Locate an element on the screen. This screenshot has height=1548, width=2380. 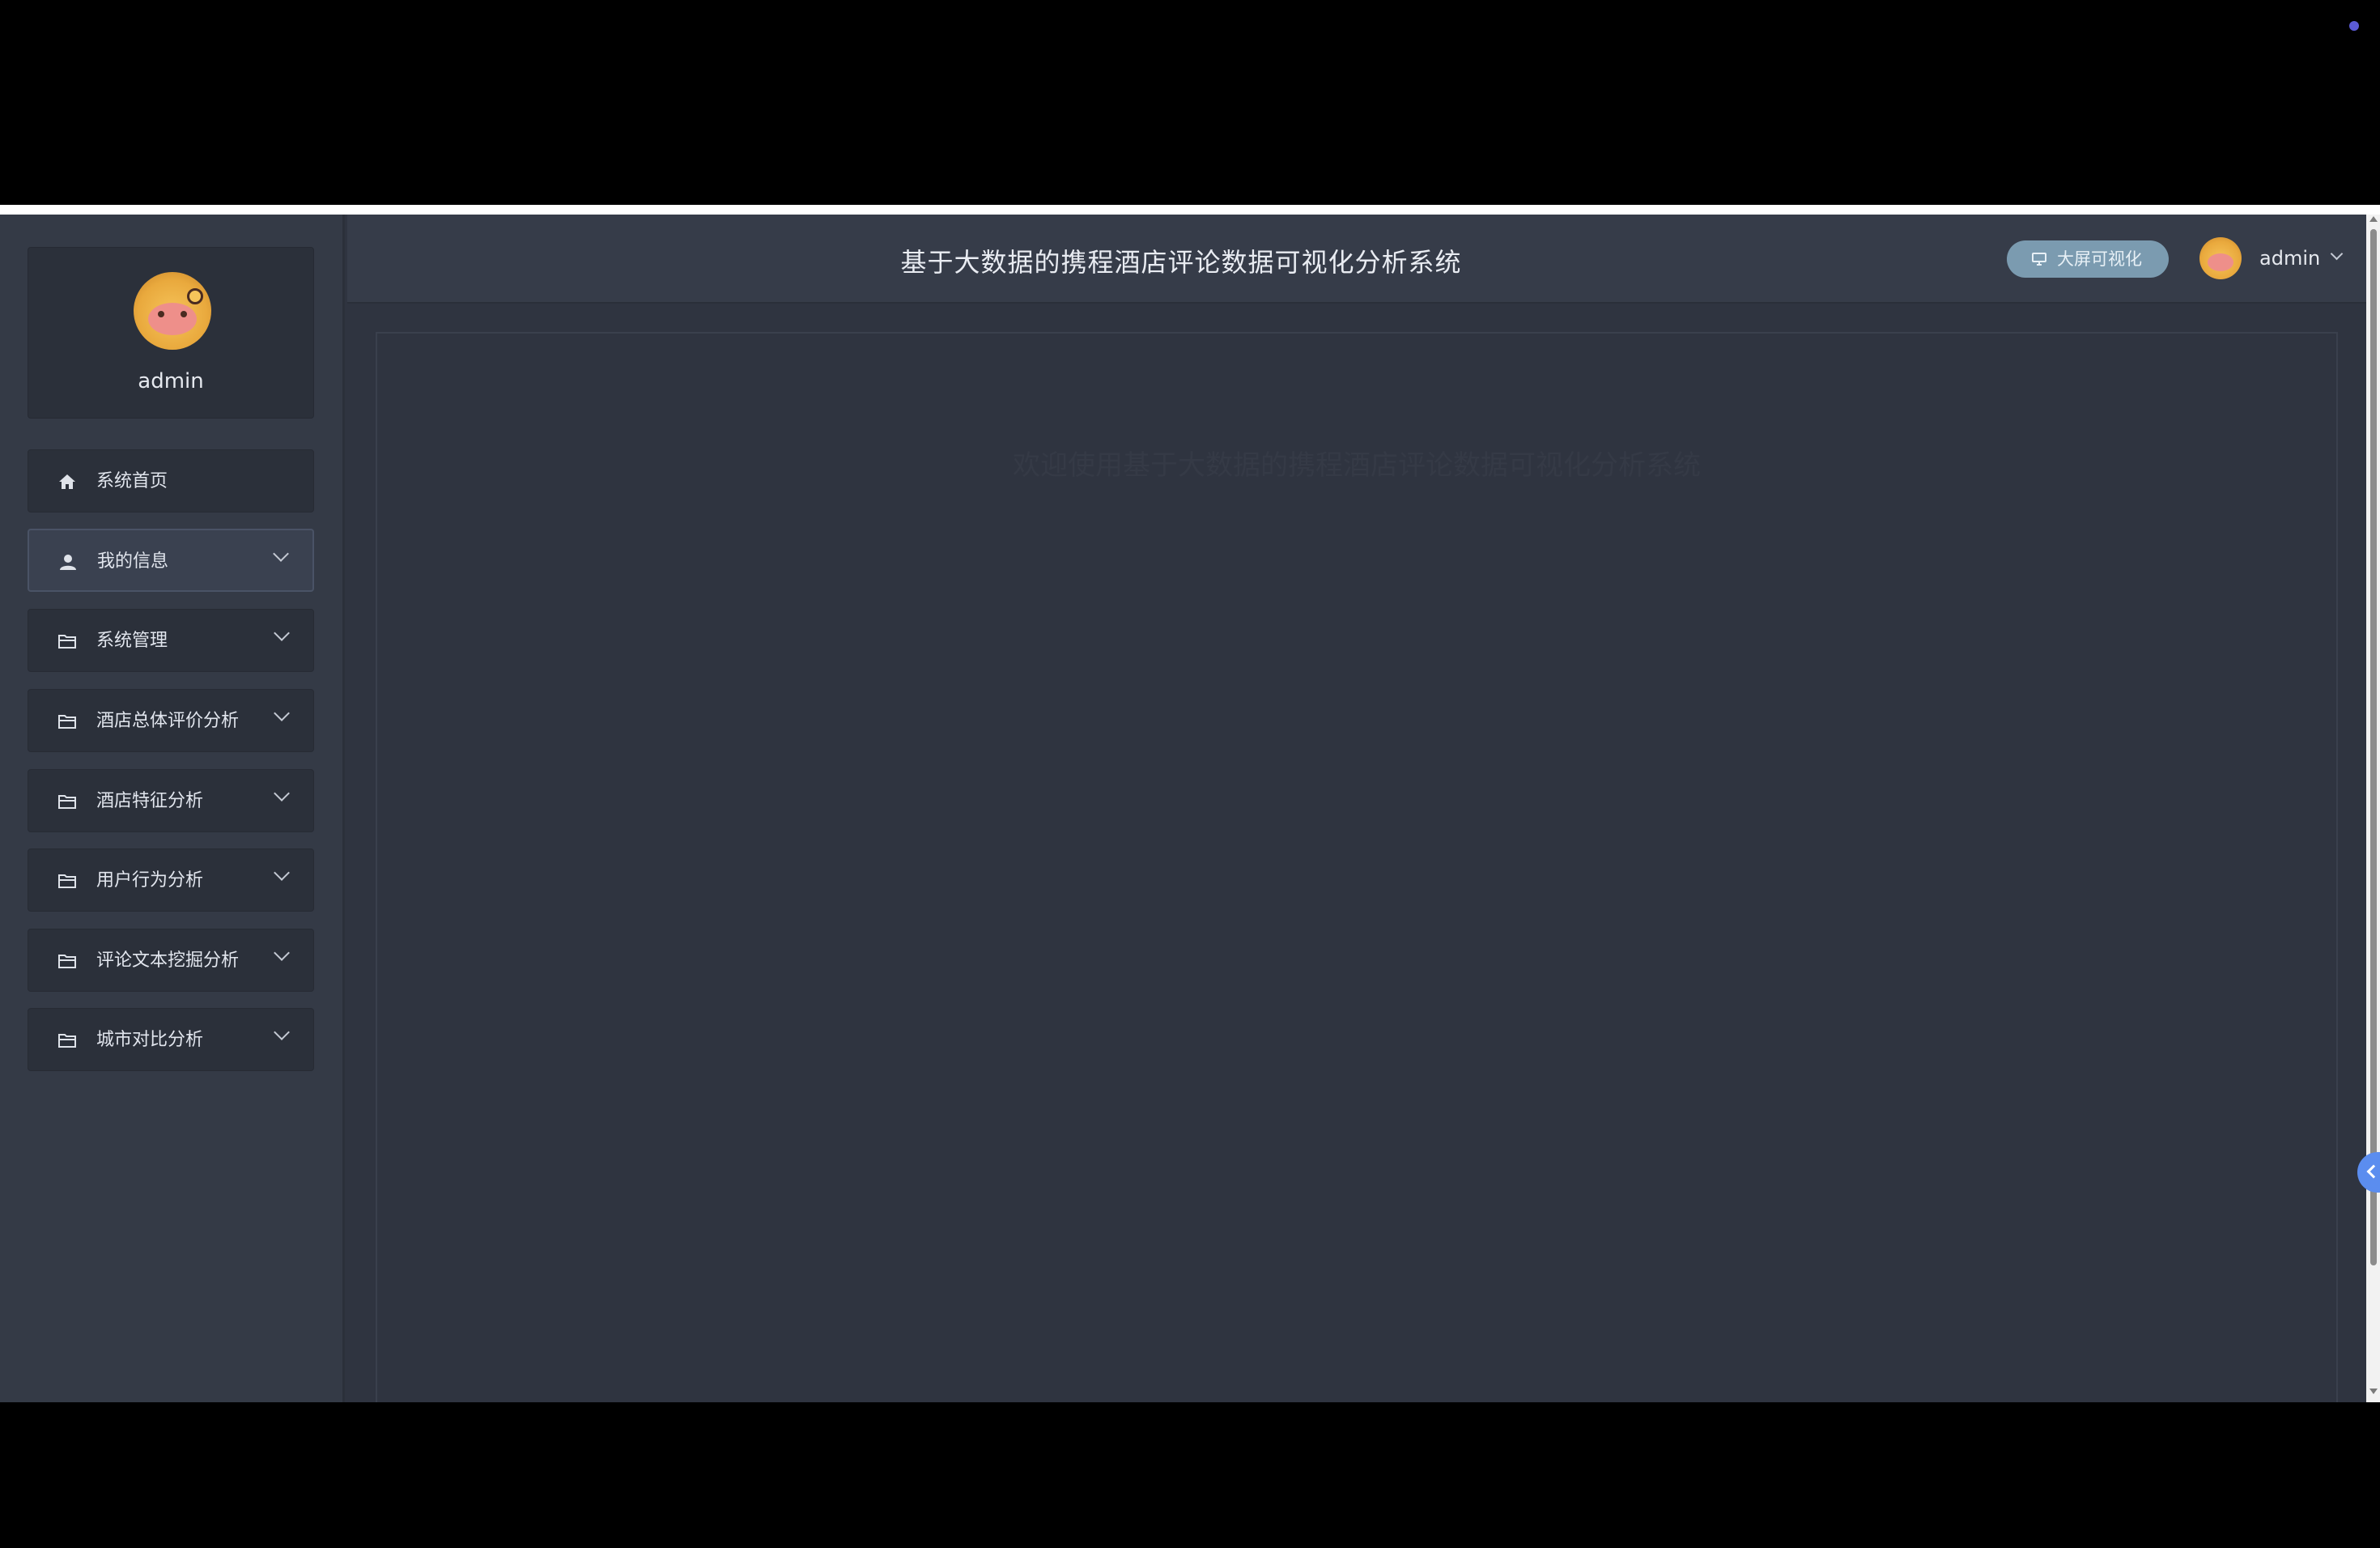
profile-card: admin is located at coordinates (171, 333).